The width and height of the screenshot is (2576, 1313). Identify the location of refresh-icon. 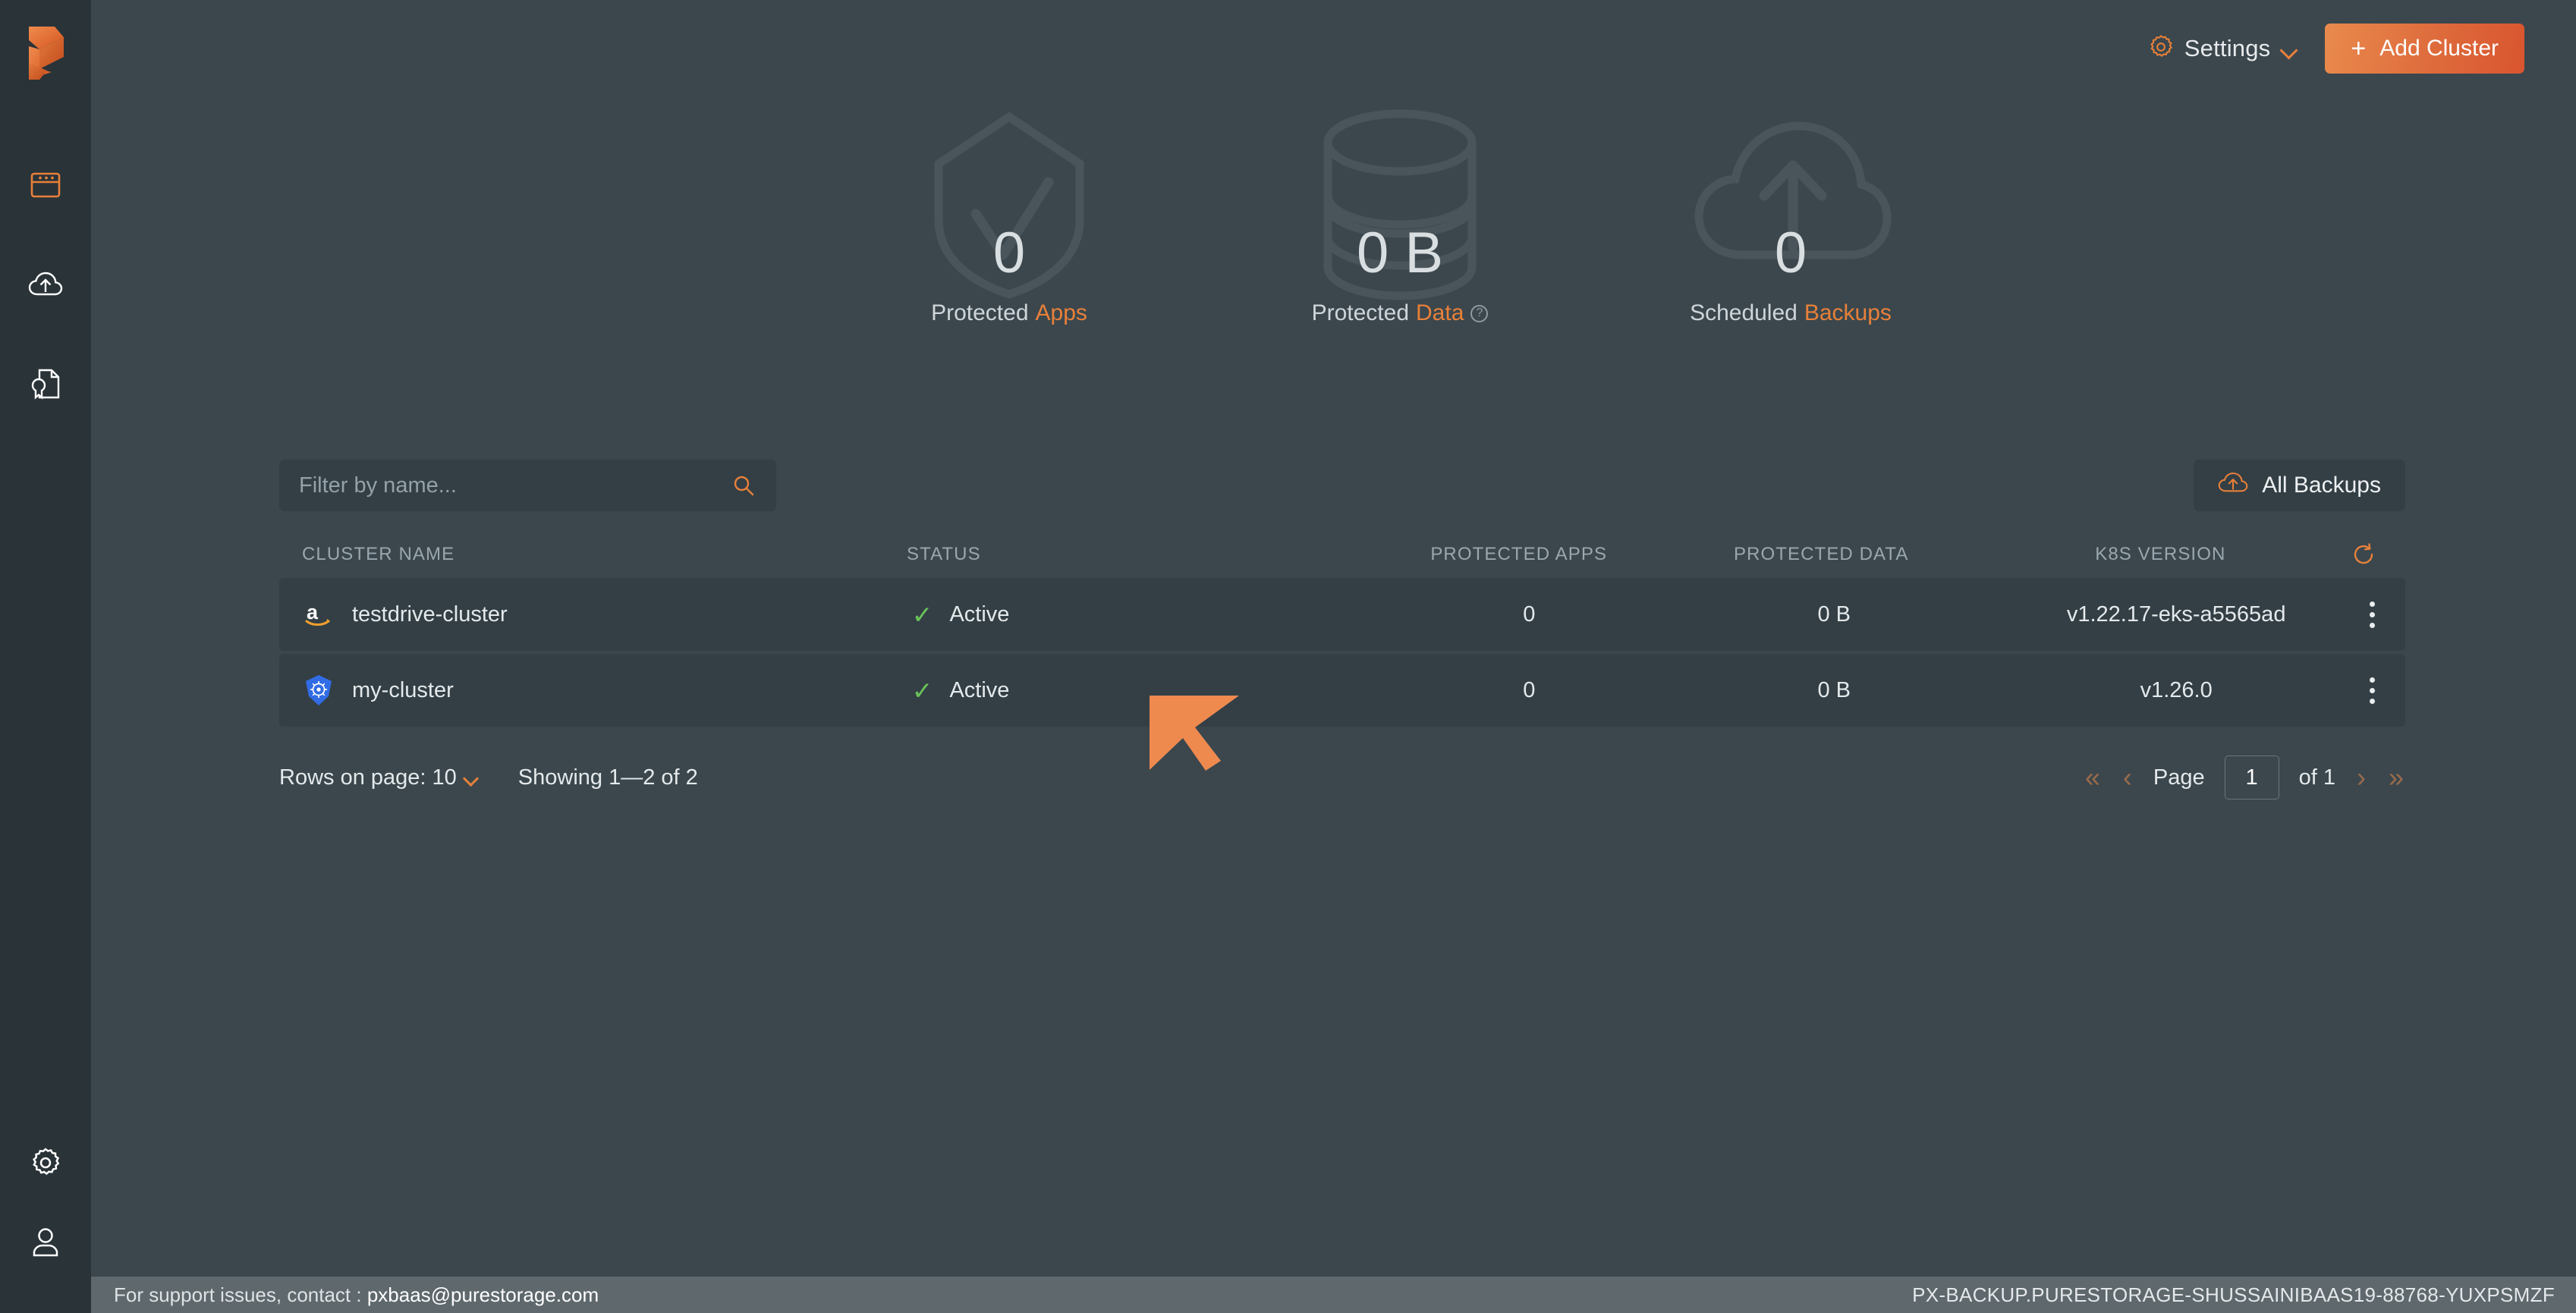
(2363, 554).